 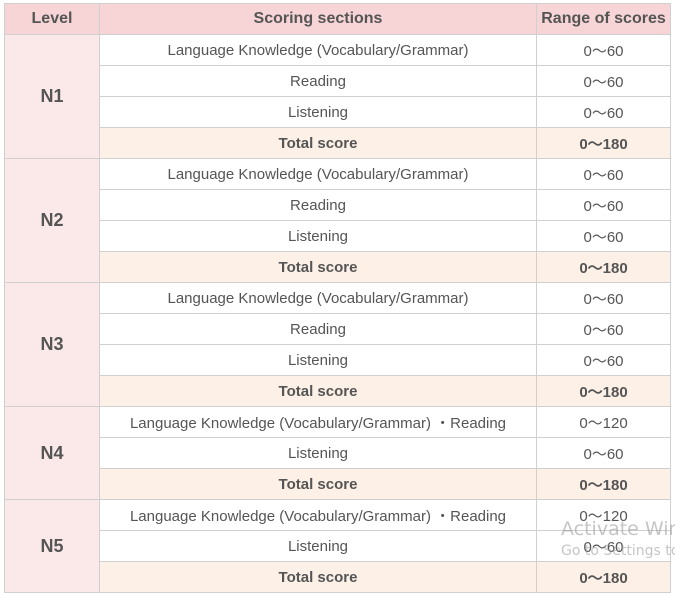 I want to click on level-cell: N5, so click(x=52, y=546).